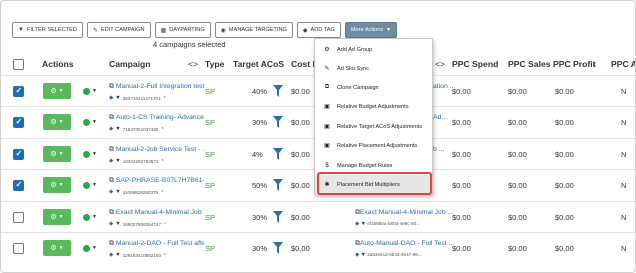  I want to click on menu-item-ad-sku-sync: ✎ Ad Sku Sync, so click(373, 68).